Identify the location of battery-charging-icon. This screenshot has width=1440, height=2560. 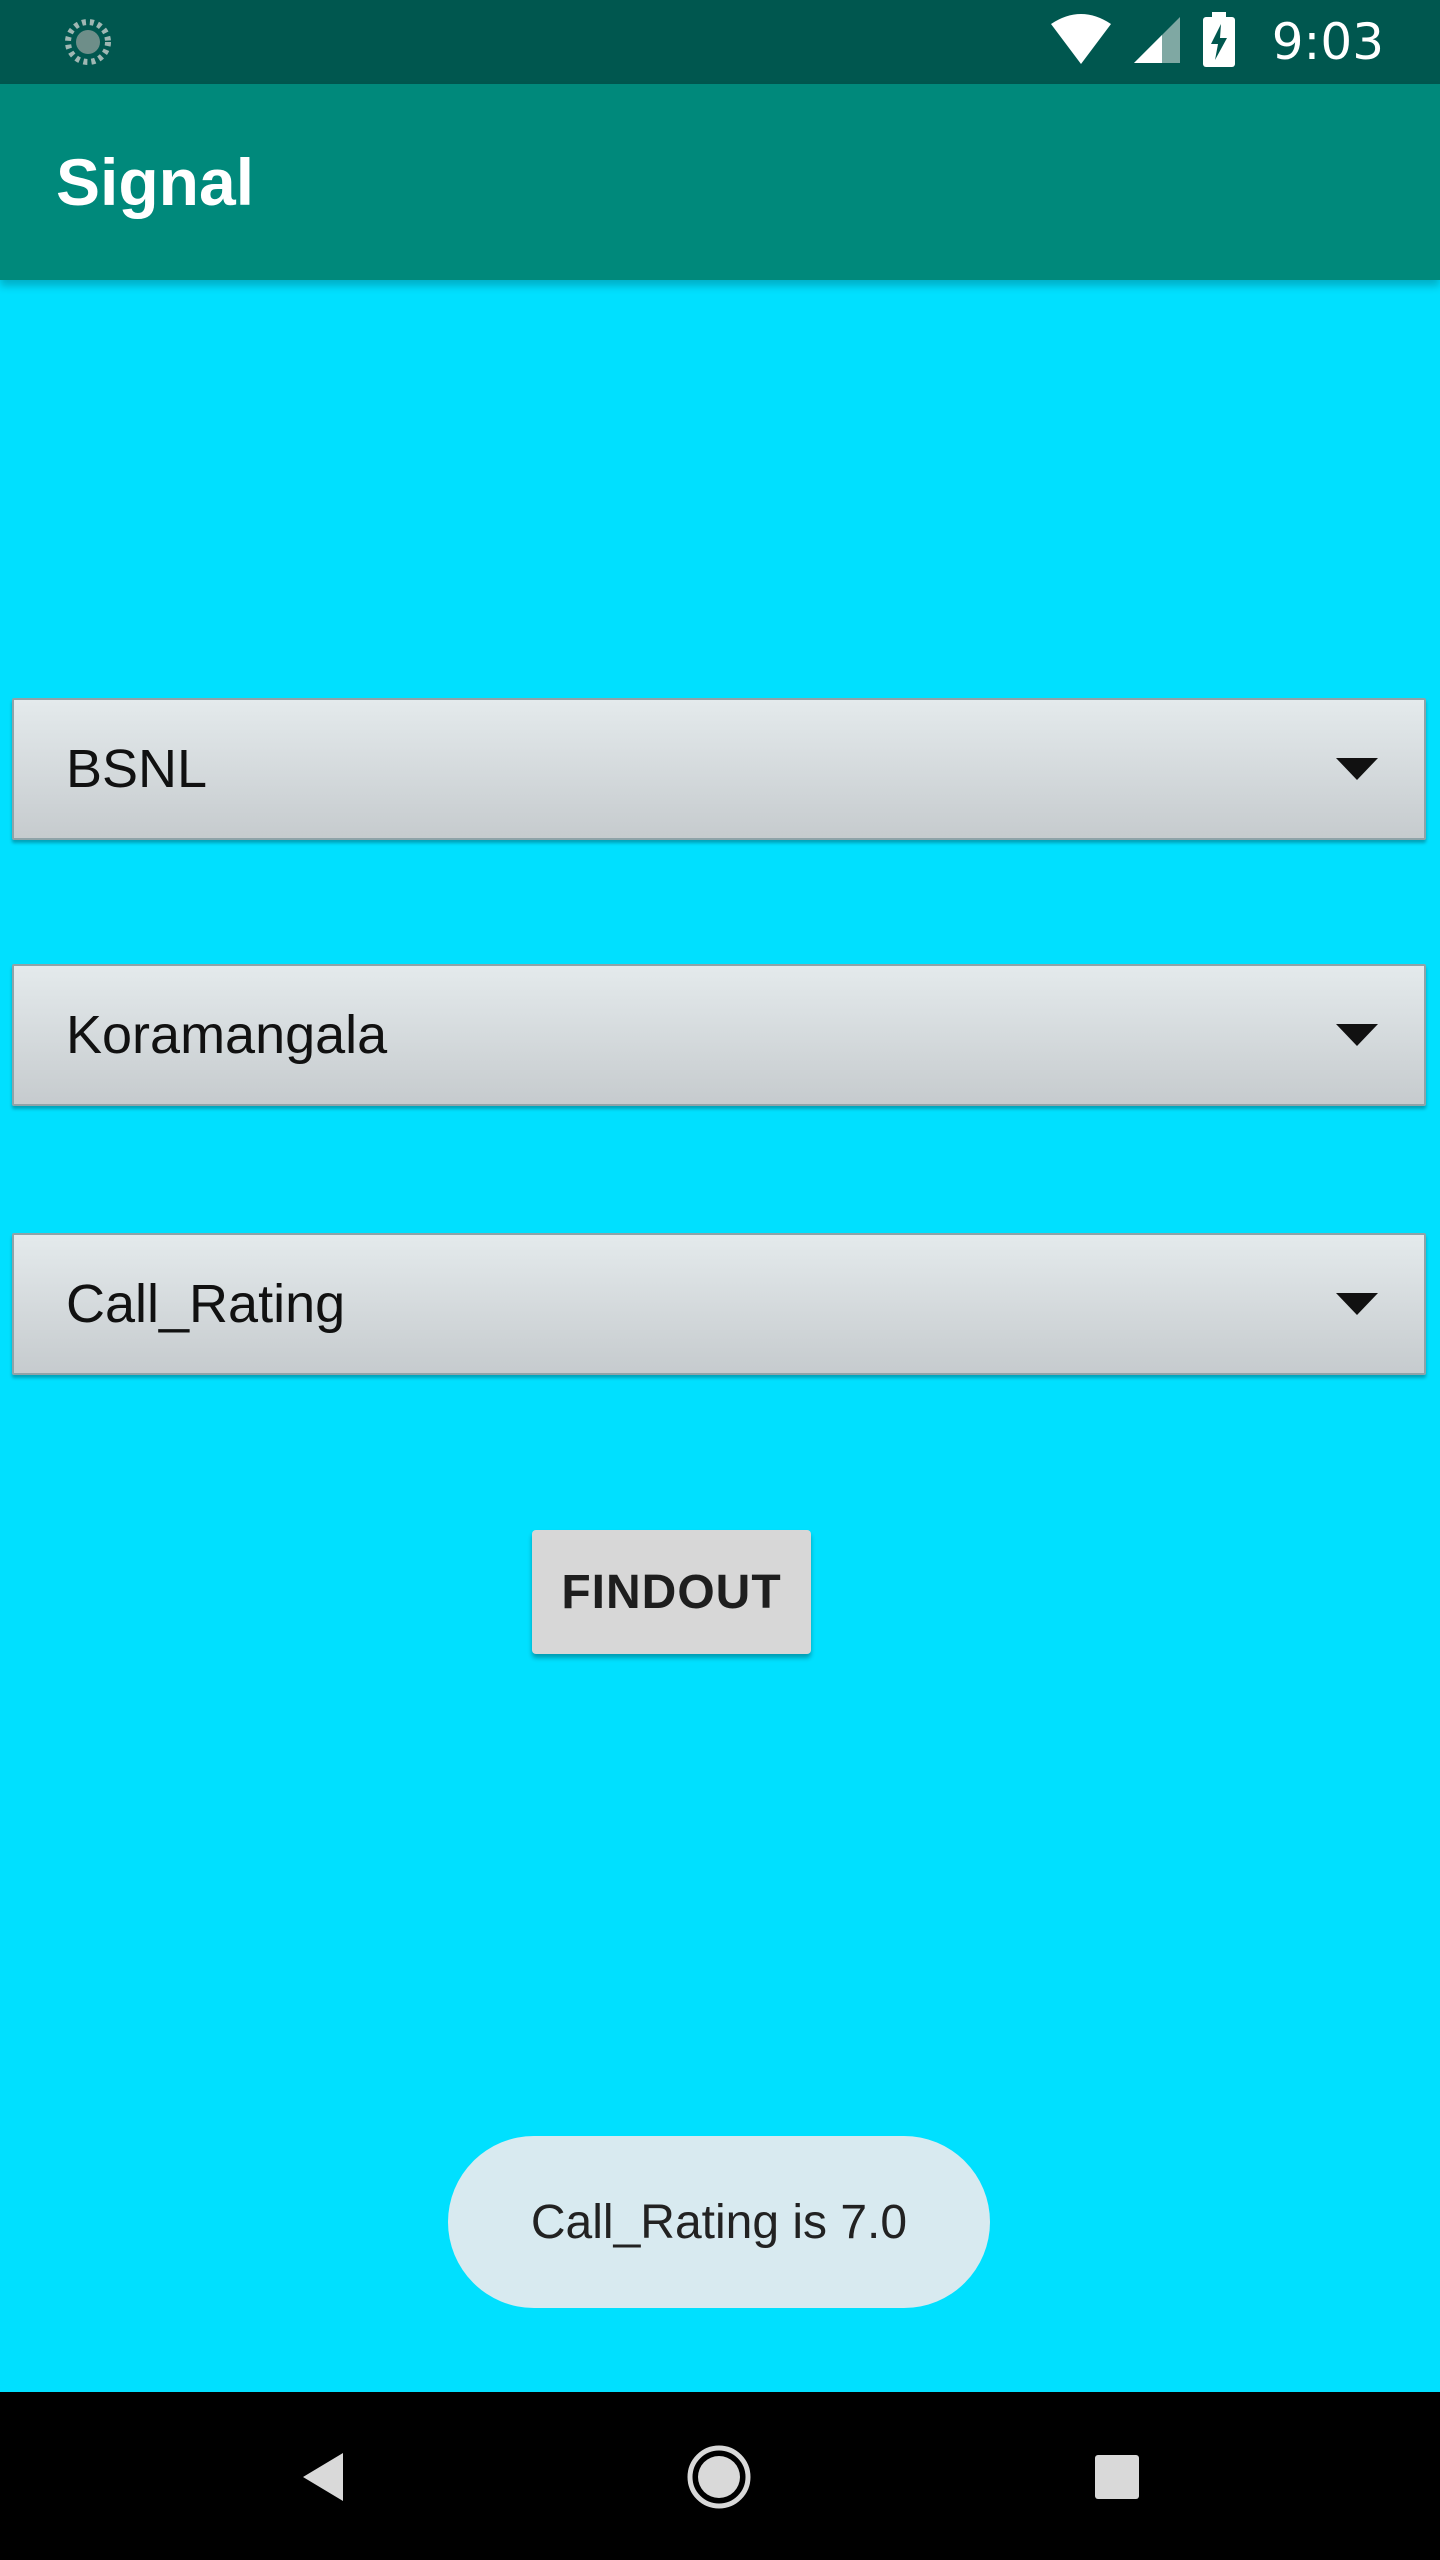
(1219, 42).